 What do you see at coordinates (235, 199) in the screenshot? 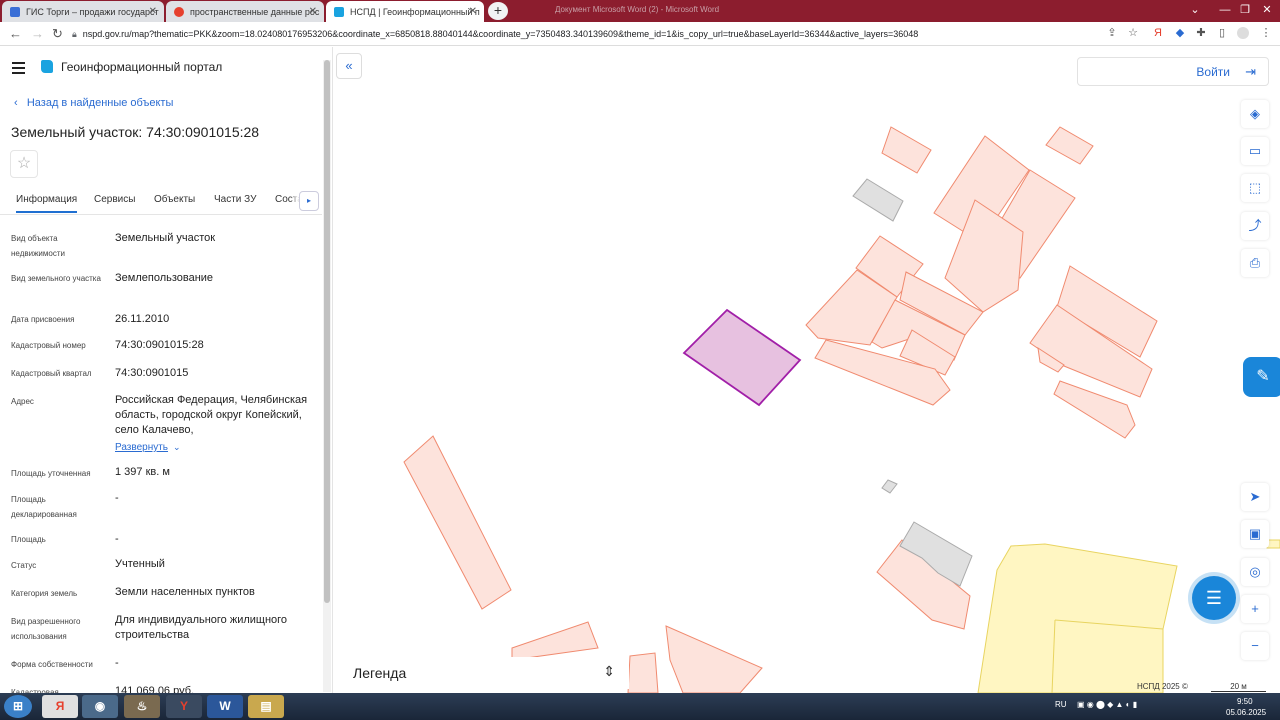
I see `tab-parts: Части ЗУ` at bounding box center [235, 199].